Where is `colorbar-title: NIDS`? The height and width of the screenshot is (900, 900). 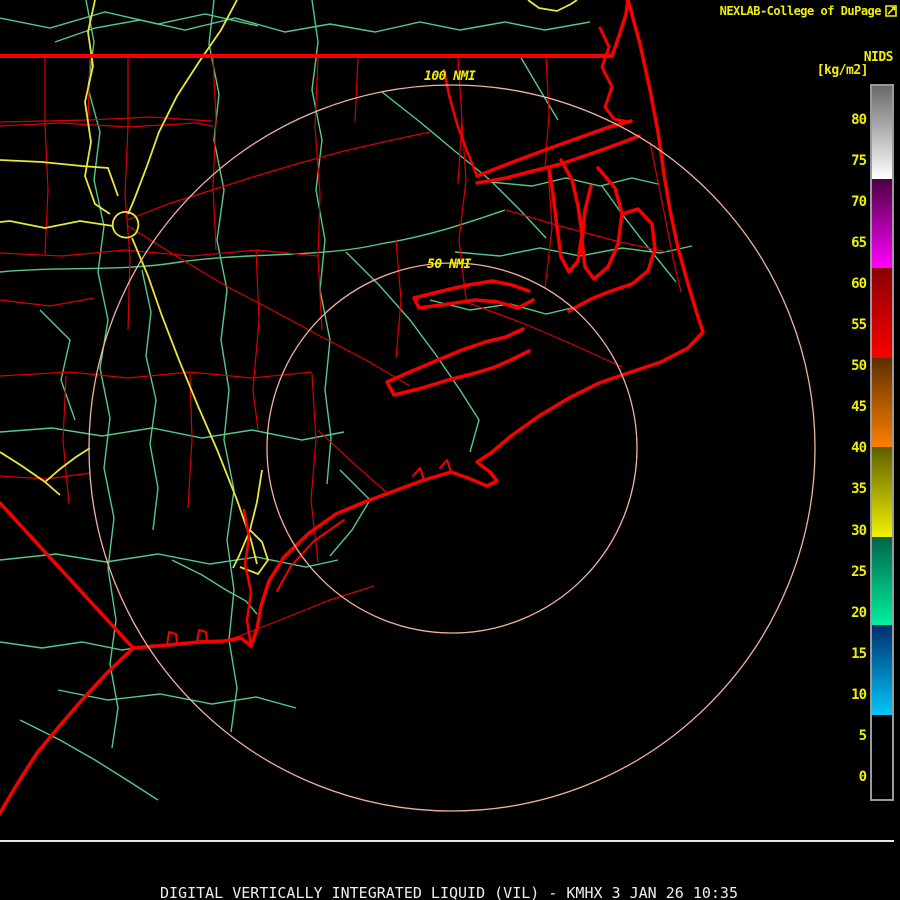
colorbar-title: NIDS is located at coordinates (878, 57).